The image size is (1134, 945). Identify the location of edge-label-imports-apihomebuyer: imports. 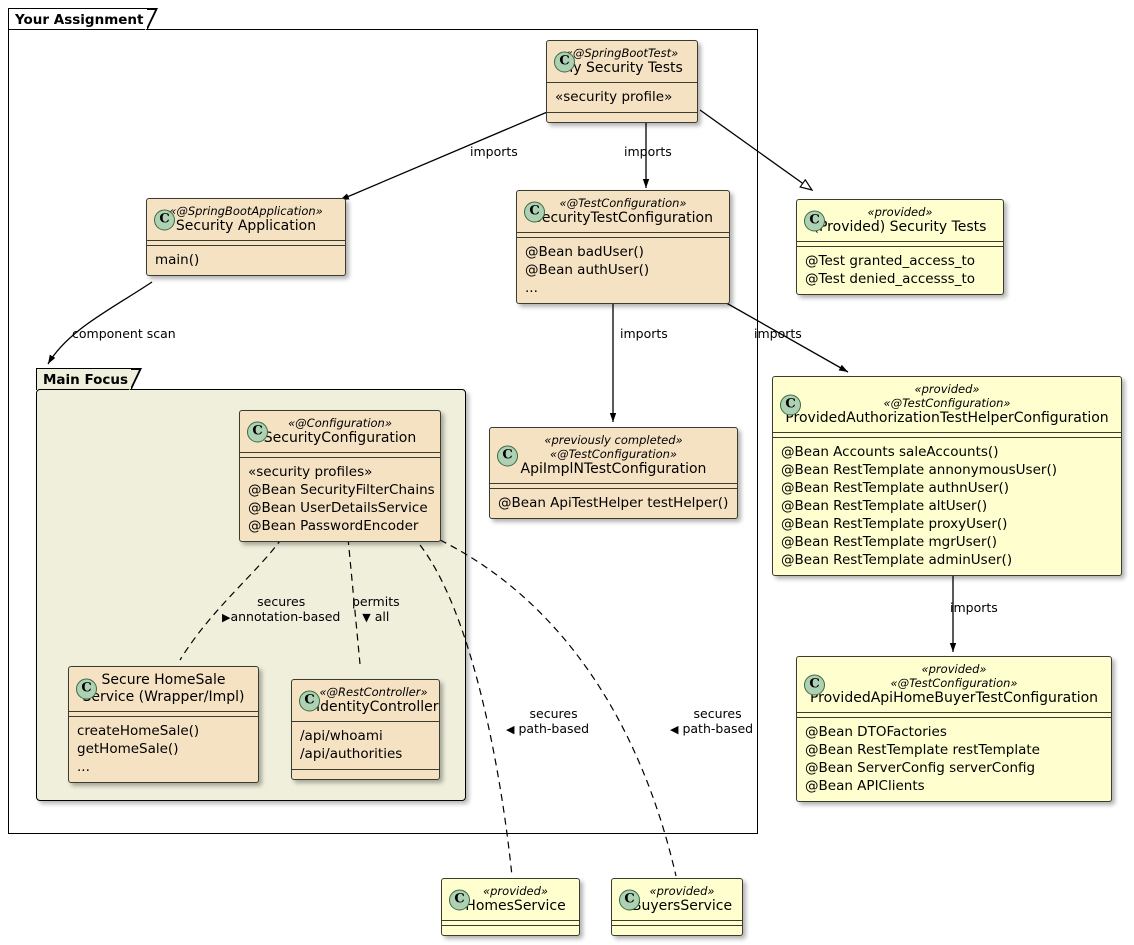
(974, 607).